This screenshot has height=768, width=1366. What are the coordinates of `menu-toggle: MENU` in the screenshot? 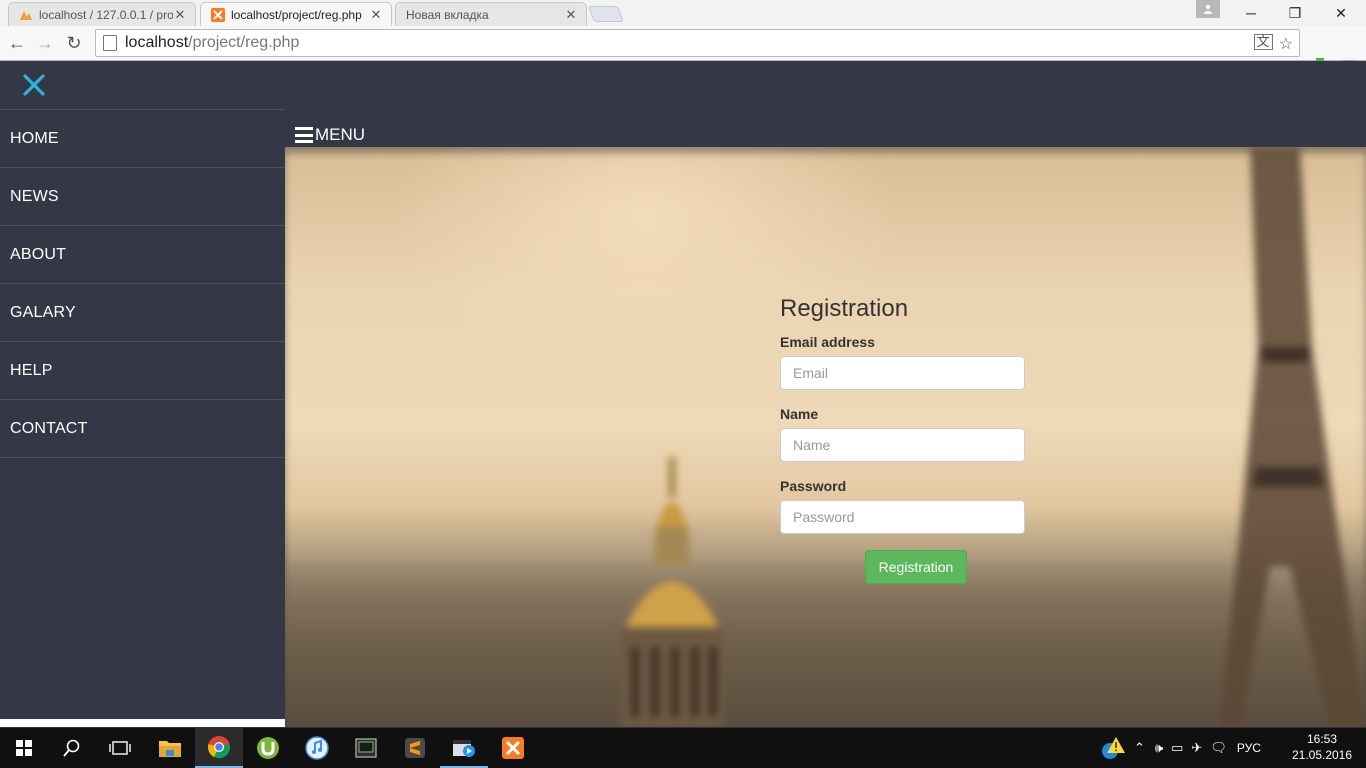 It's located at (330, 135).